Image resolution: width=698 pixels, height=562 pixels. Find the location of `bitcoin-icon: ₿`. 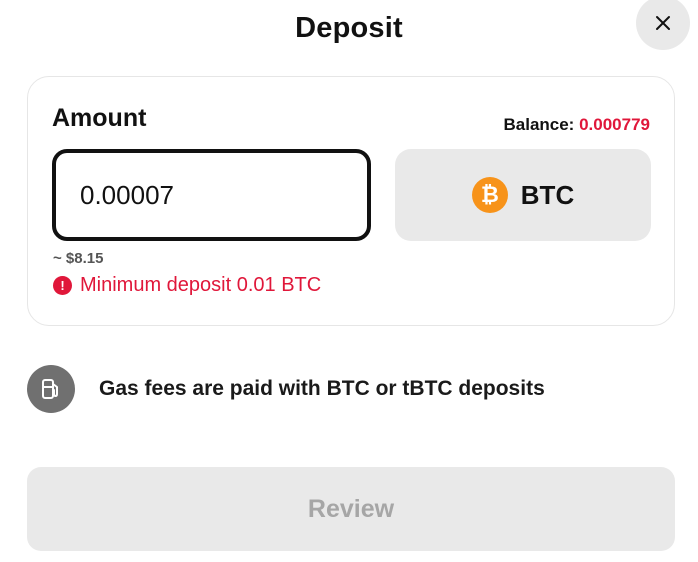

bitcoin-icon: ₿ is located at coordinates (489, 195).